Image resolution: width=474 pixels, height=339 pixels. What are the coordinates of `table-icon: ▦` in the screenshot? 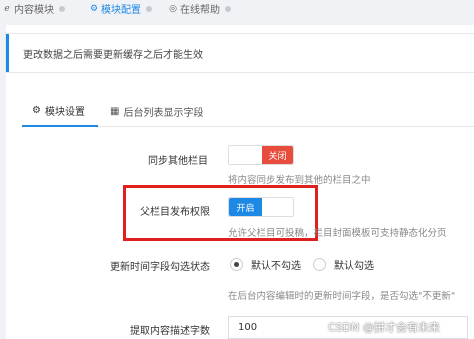 It's located at (115, 111).